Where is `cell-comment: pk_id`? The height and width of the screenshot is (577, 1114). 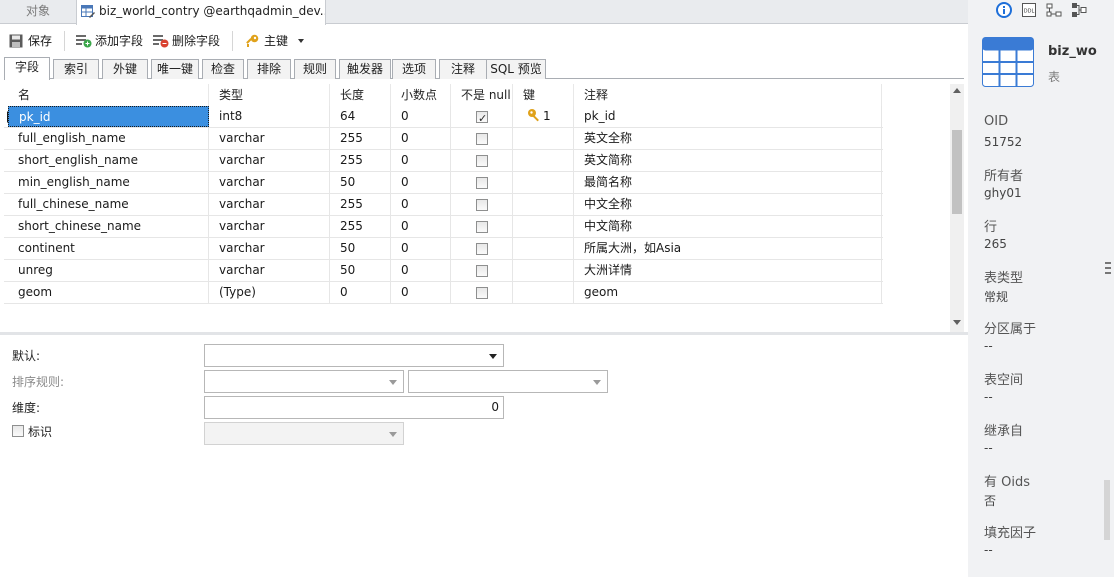 cell-comment: pk_id is located at coordinates (728, 116).